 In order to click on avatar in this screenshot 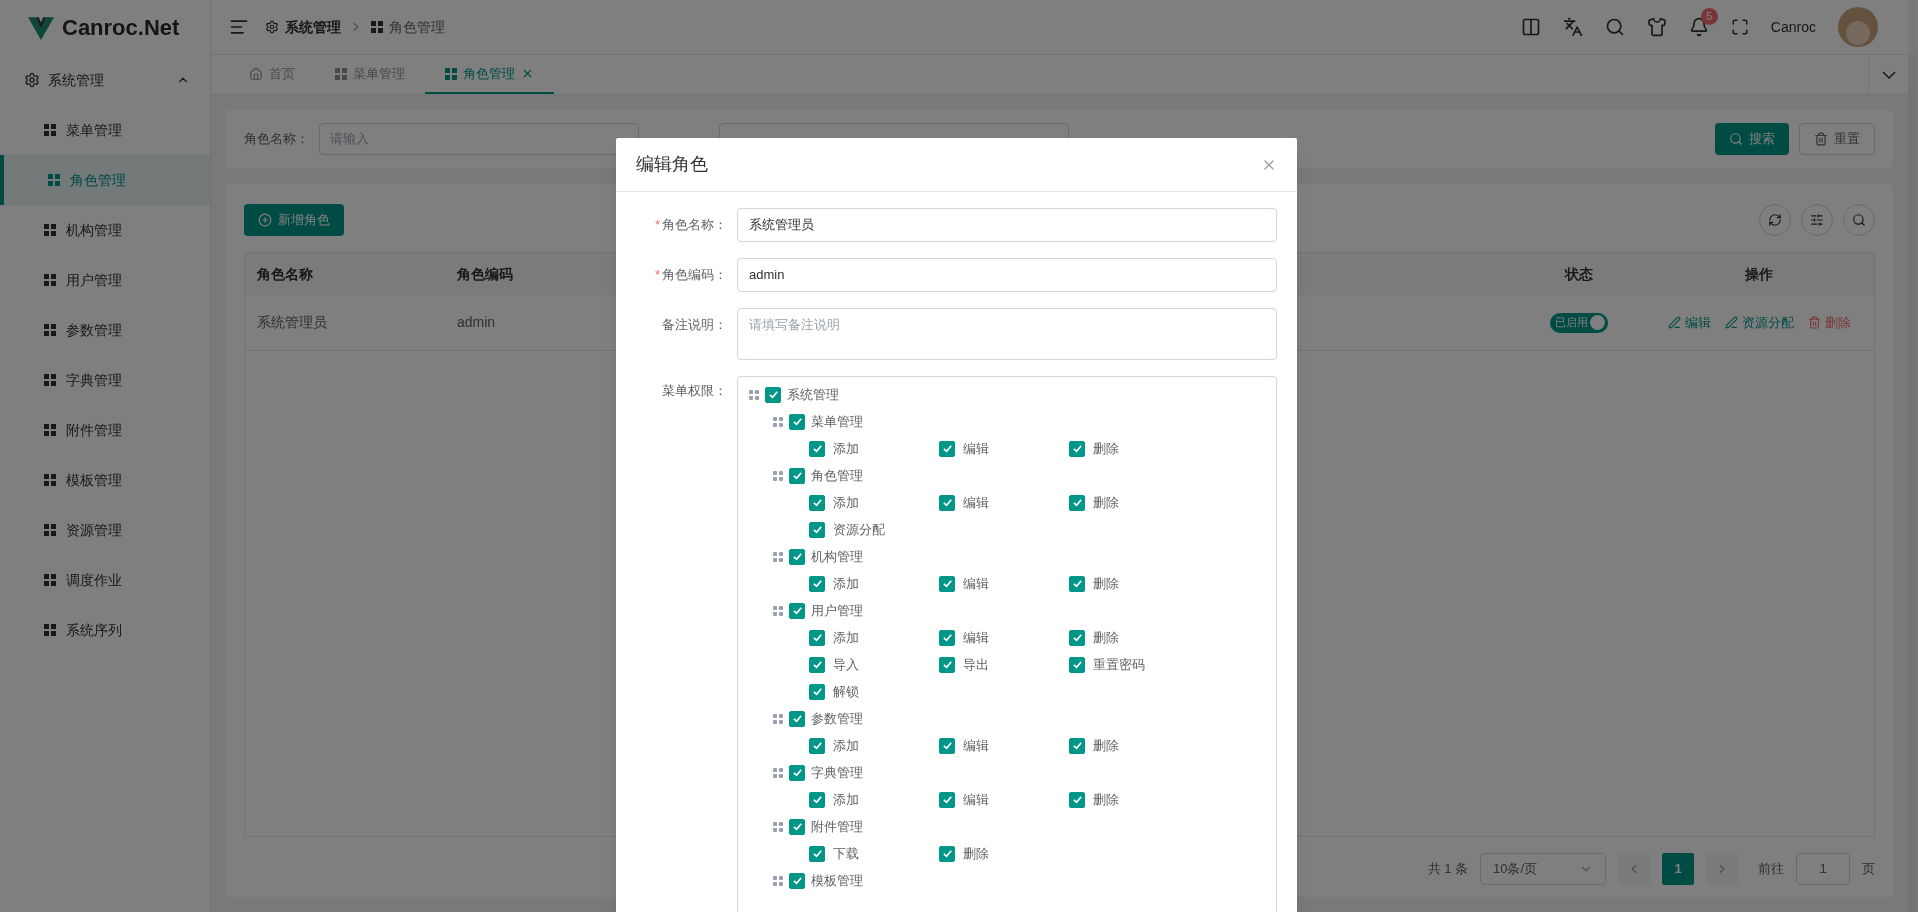, I will do `click(1858, 27)`.